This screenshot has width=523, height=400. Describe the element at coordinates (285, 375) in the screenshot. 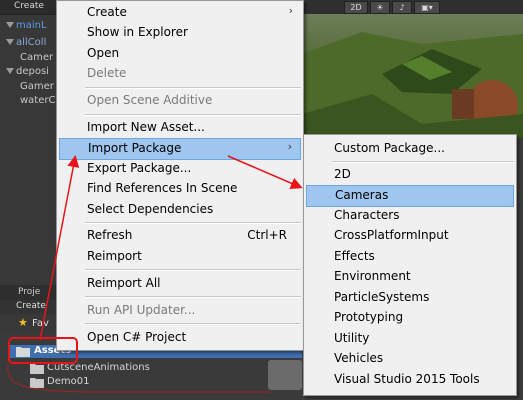

I see `asset-thumbnail` at that location.